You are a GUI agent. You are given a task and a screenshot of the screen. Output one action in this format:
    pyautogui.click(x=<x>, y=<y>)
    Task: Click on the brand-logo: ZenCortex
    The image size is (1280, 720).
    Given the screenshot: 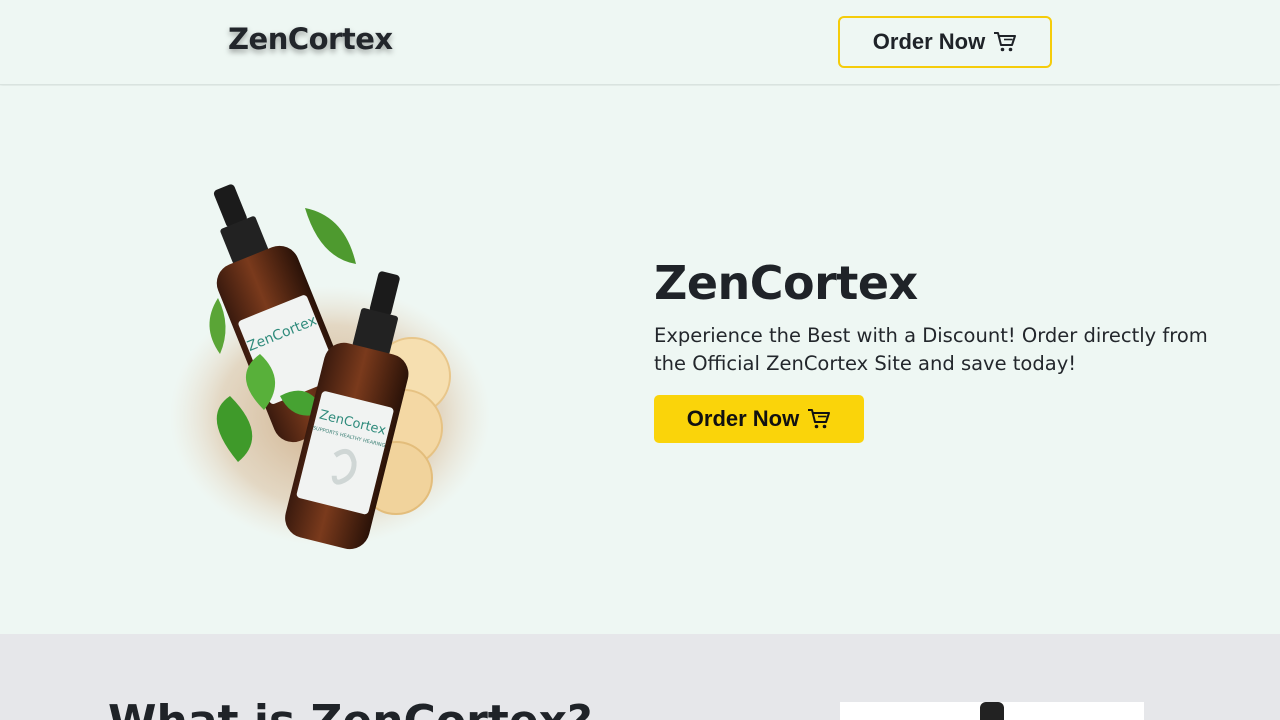 What is the action you would take?
    pyautogui.click(x=310, y=39)
    